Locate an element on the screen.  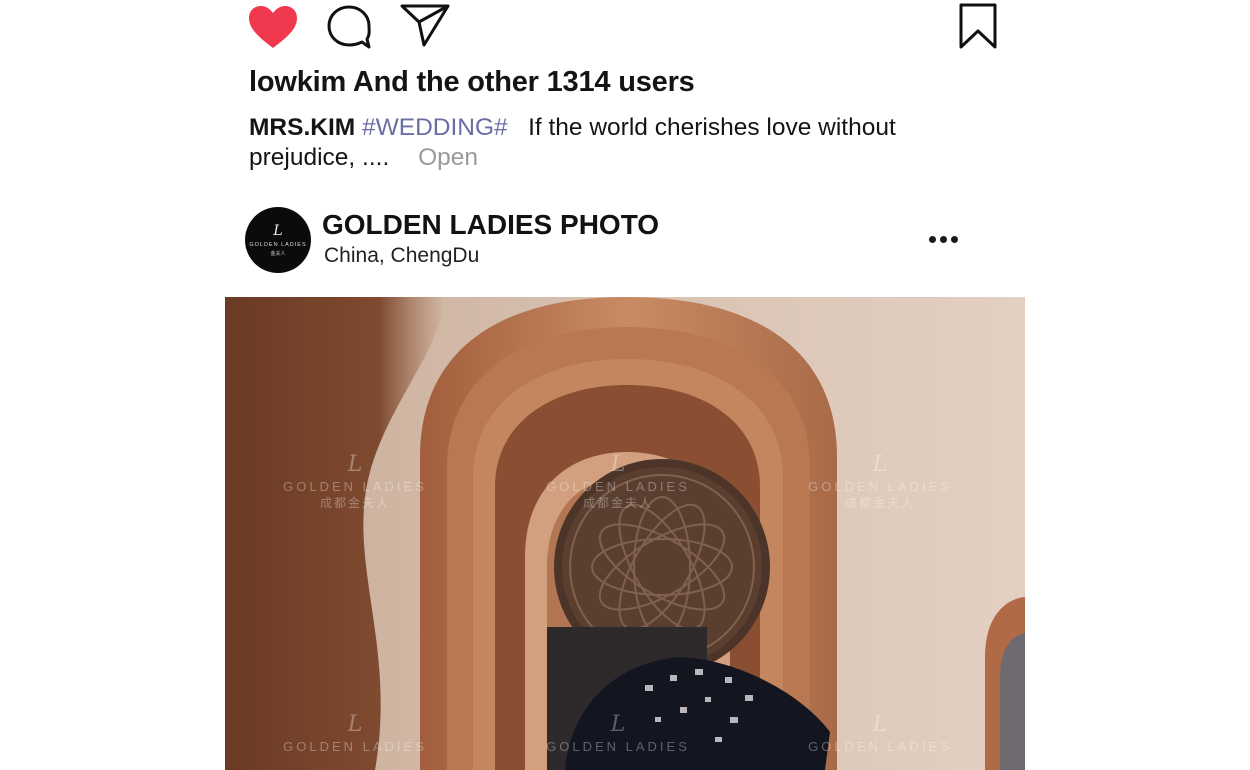
caption-author: MRS.KIM is located at coordinates (302, 127).